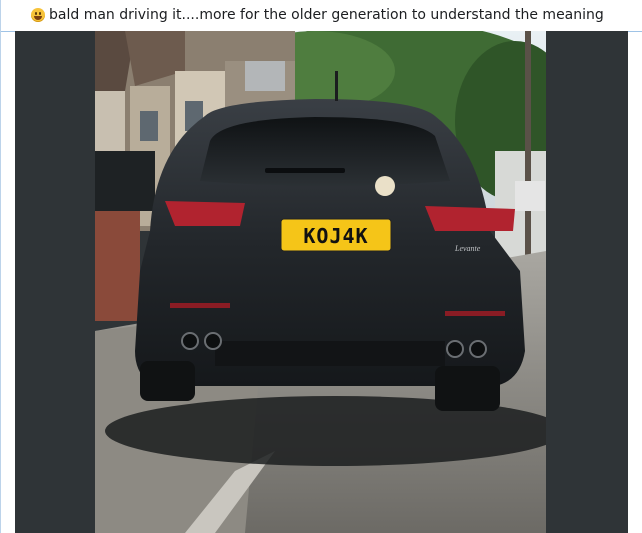  I want to click on grinning-face-icon, so click(38, 15).